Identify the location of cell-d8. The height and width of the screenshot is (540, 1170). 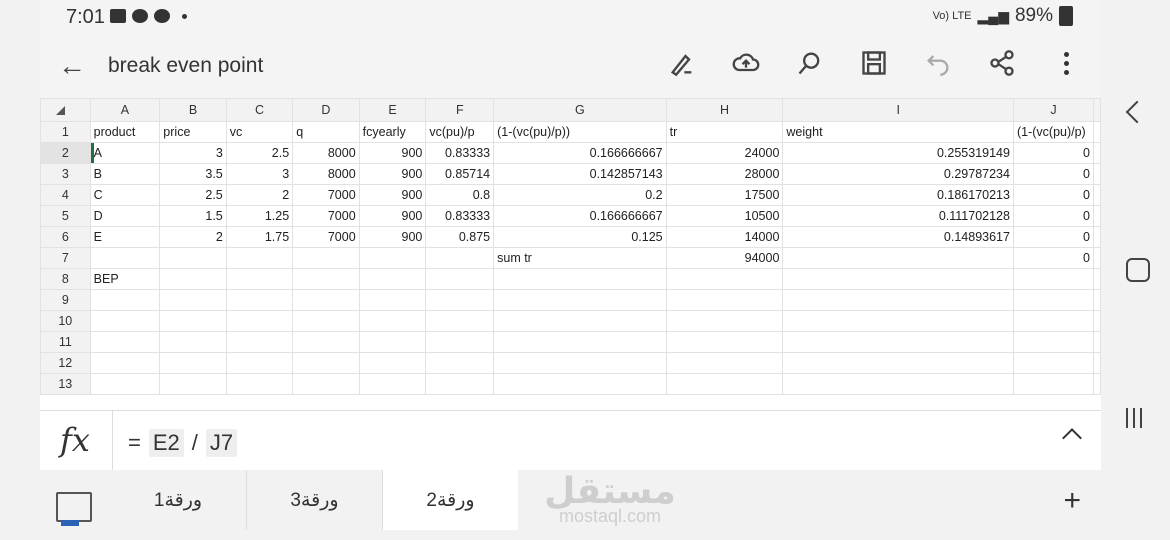
(326, 279).